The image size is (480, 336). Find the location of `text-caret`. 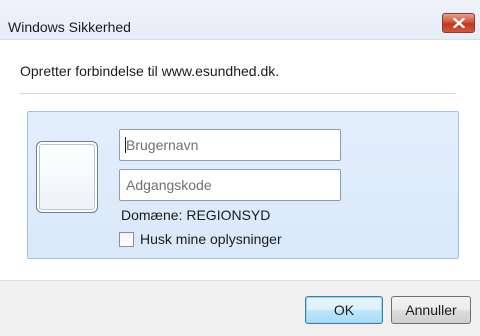

text-caret is located at coordinates (125, 145).